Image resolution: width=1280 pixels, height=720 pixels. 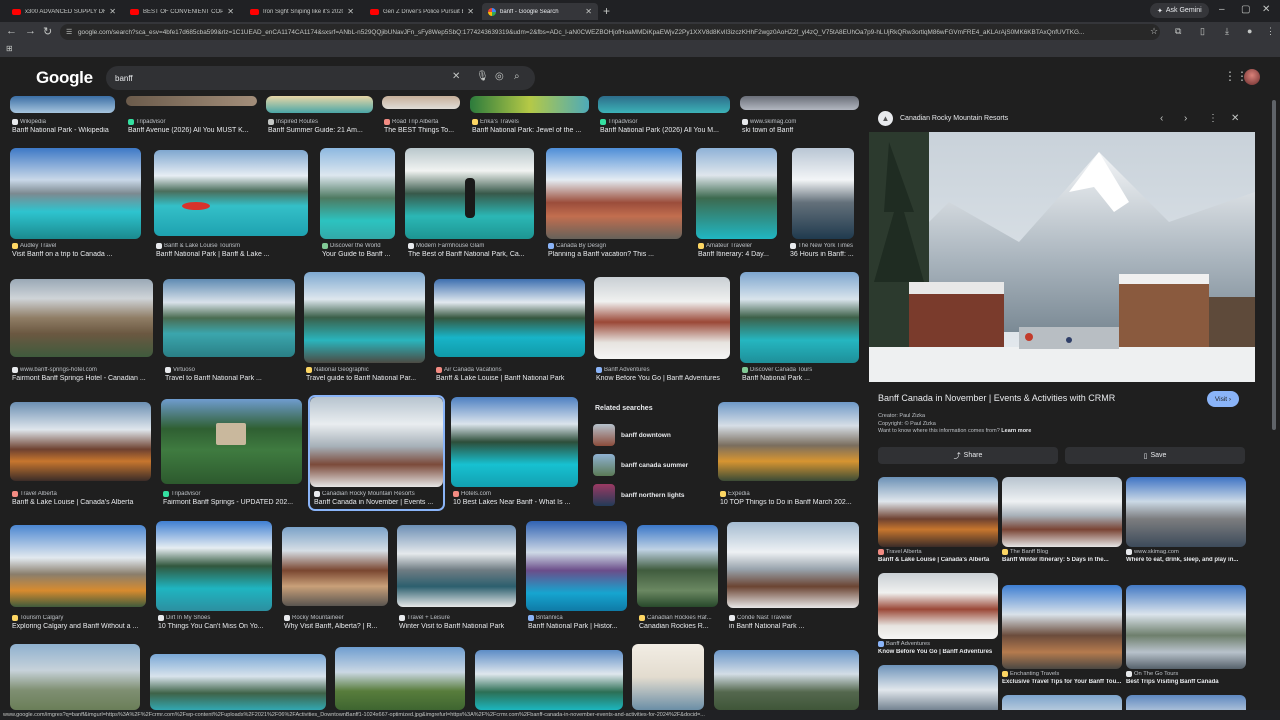 What do you see at coordinates (11, 31) in the screenshot?
I see `back-icon: ←` at bounding box center [11, 31].